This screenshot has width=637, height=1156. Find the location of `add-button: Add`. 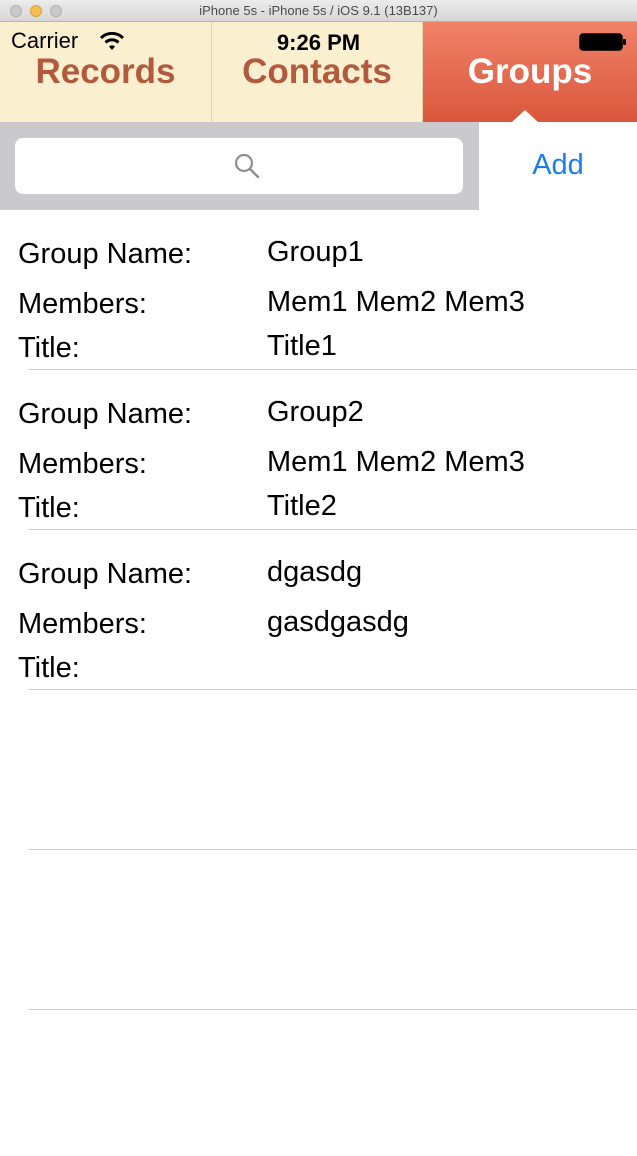

add-button: Add is located at coordinates (558, 165).